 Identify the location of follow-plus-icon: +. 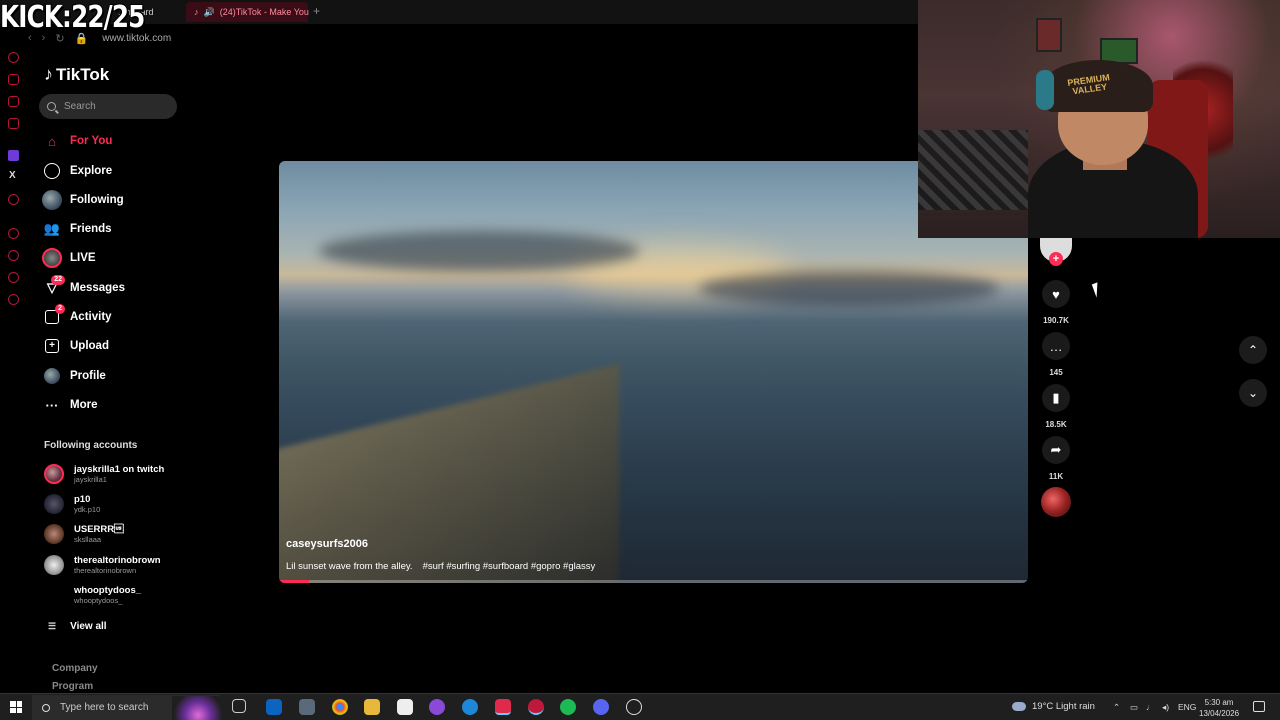
(1056, 259).